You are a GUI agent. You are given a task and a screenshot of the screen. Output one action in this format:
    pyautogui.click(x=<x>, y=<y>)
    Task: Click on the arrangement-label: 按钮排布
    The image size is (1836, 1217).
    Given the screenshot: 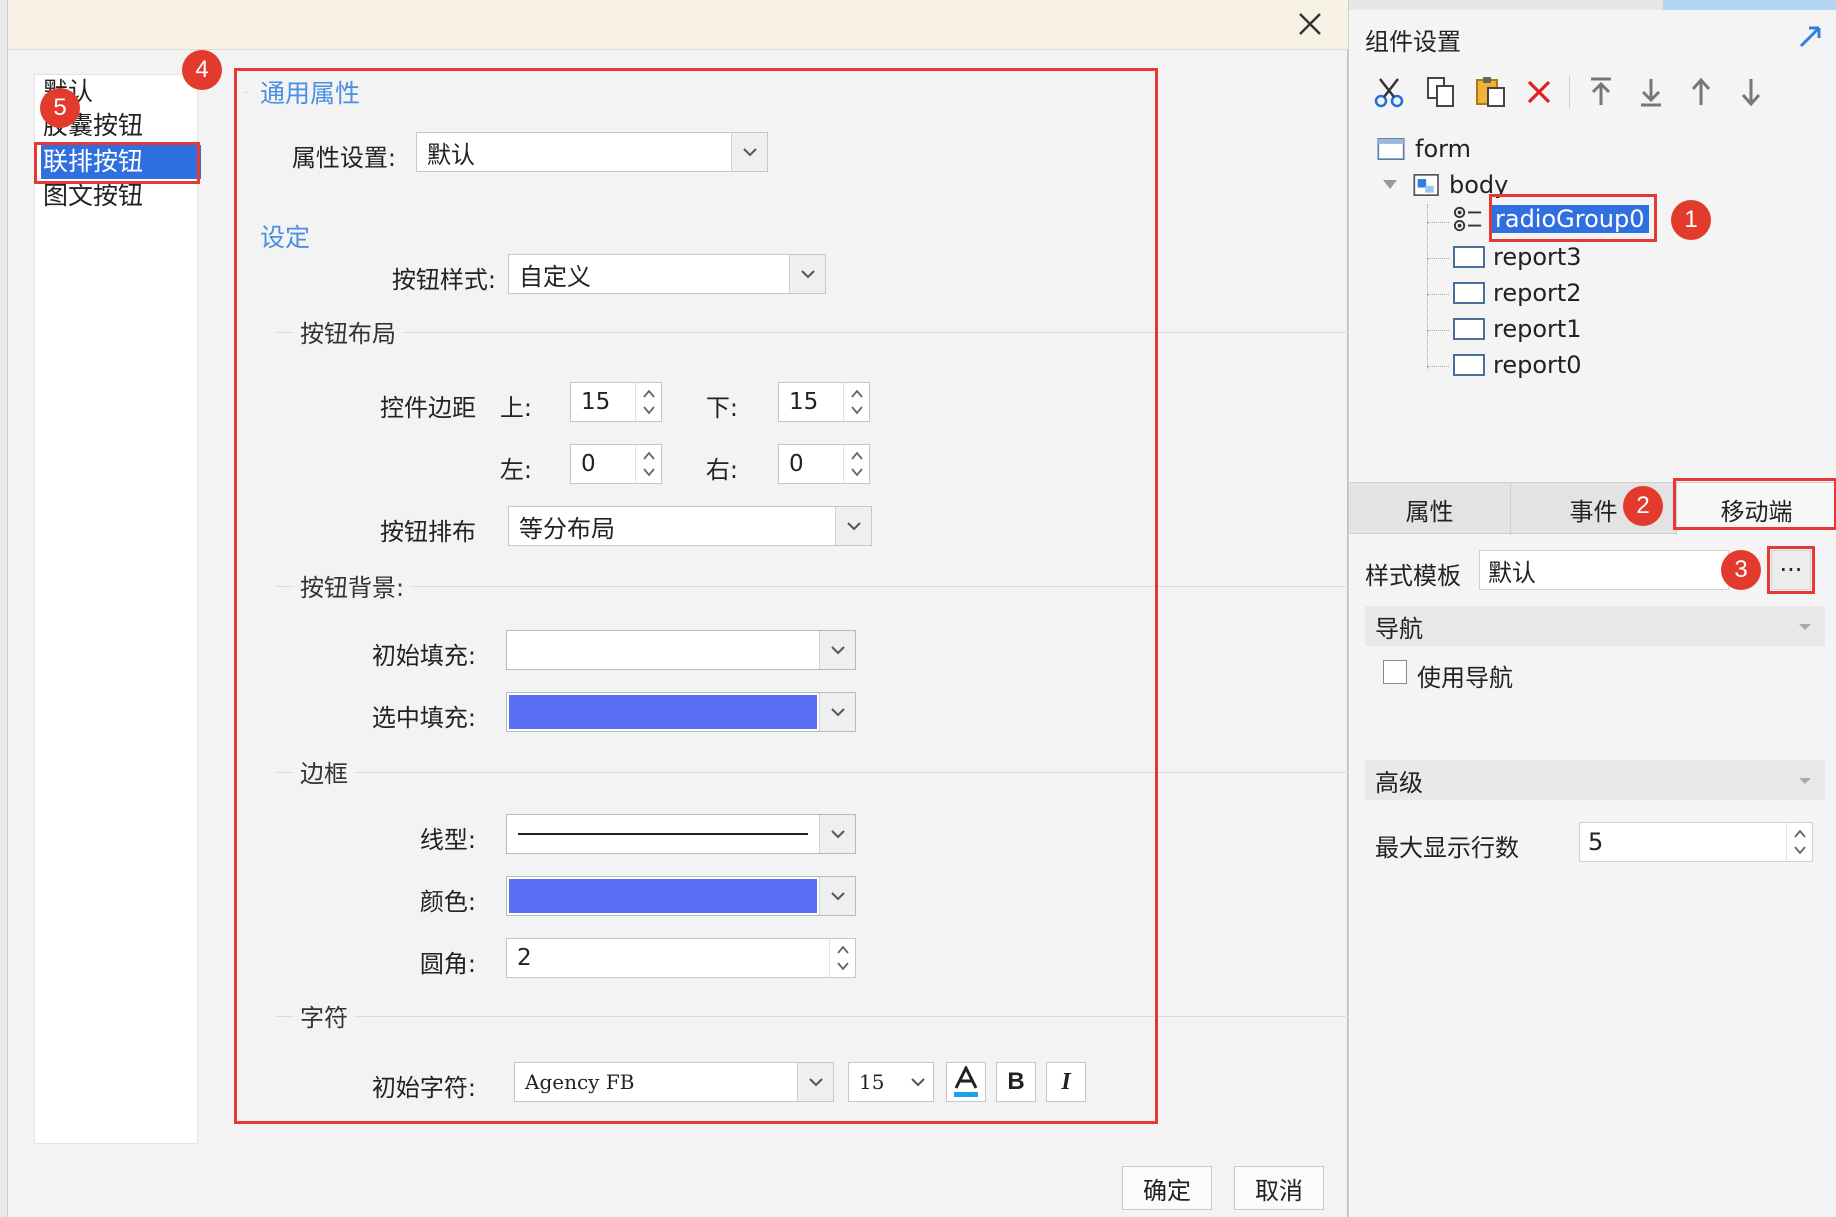 What is the action you would take?
    pyautogui.click(x=428, y=532)
    